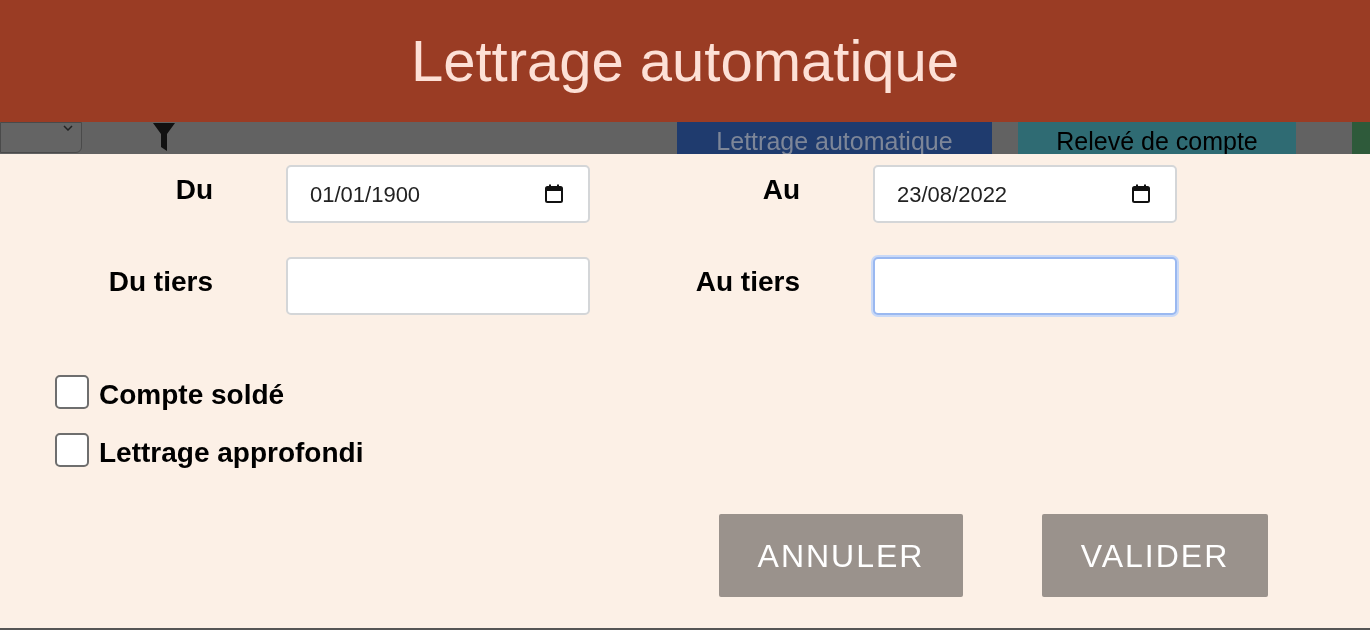 The height and width of the screenshot is (630, 1370). Describe the element at coordinates (1157, 138) in the screenshot. I see `toolbar-button: Relevé de compte` at that location.